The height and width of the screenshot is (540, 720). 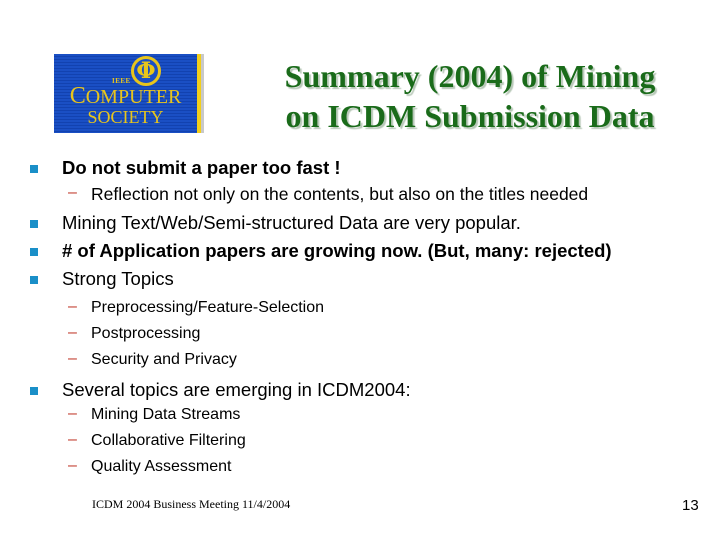 What do you see at coordinates (236, 389) in the screenshot?
I see `bullet-text: Several topics are emerging in ICDM2004:` at bounding box center [236, 389].